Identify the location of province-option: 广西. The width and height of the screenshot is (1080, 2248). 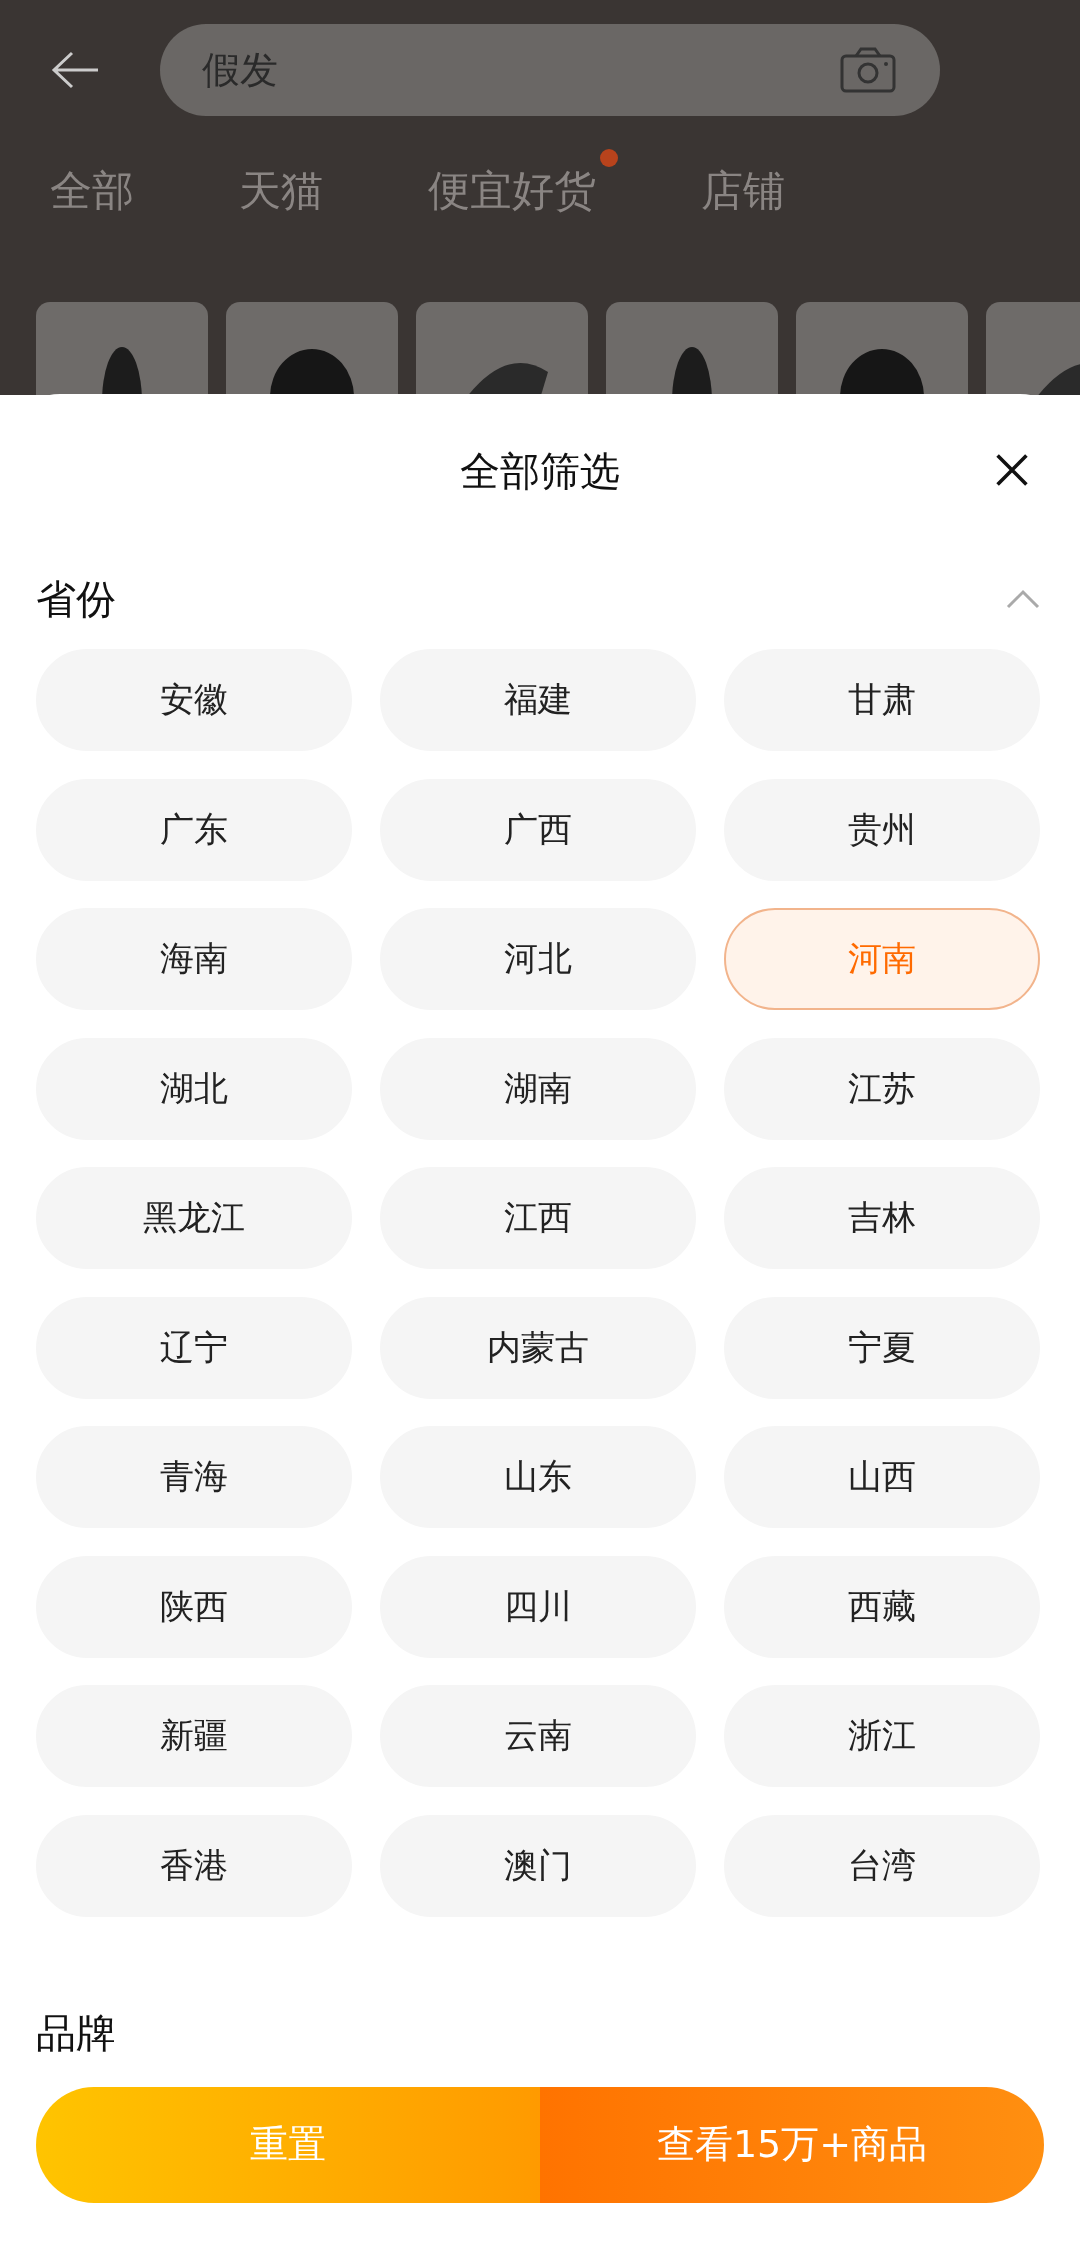
(538, 829).